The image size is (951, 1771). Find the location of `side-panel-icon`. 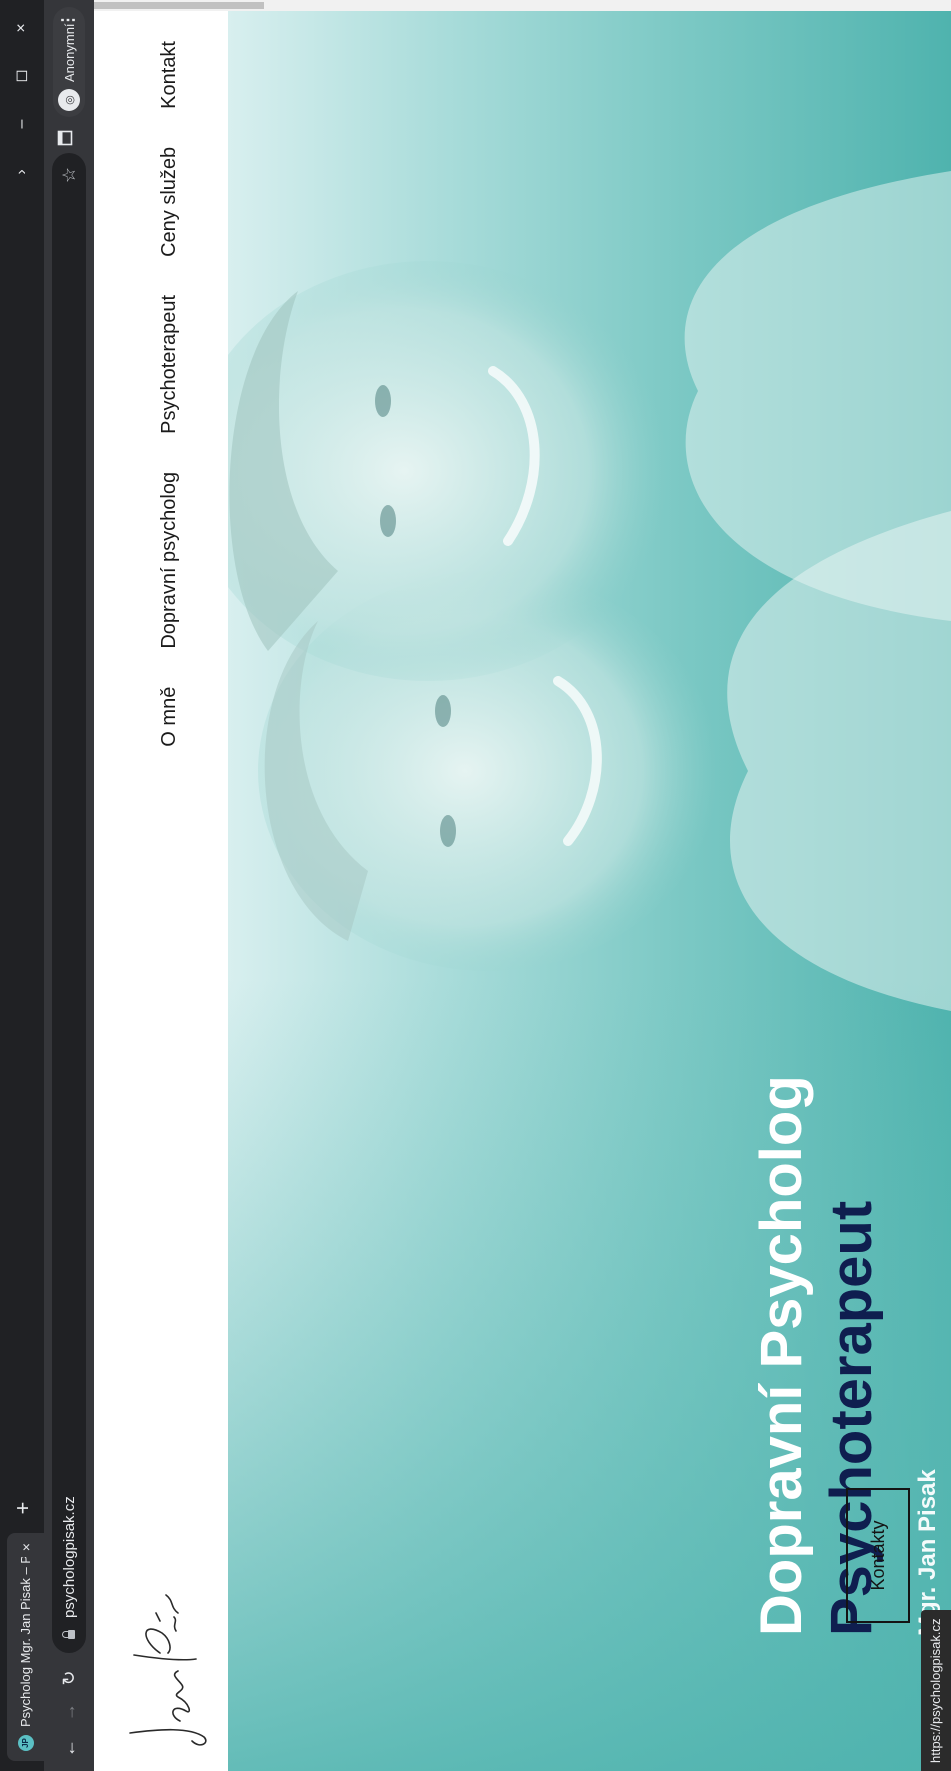

side-panel-icon is located at coordinates (69, 138).